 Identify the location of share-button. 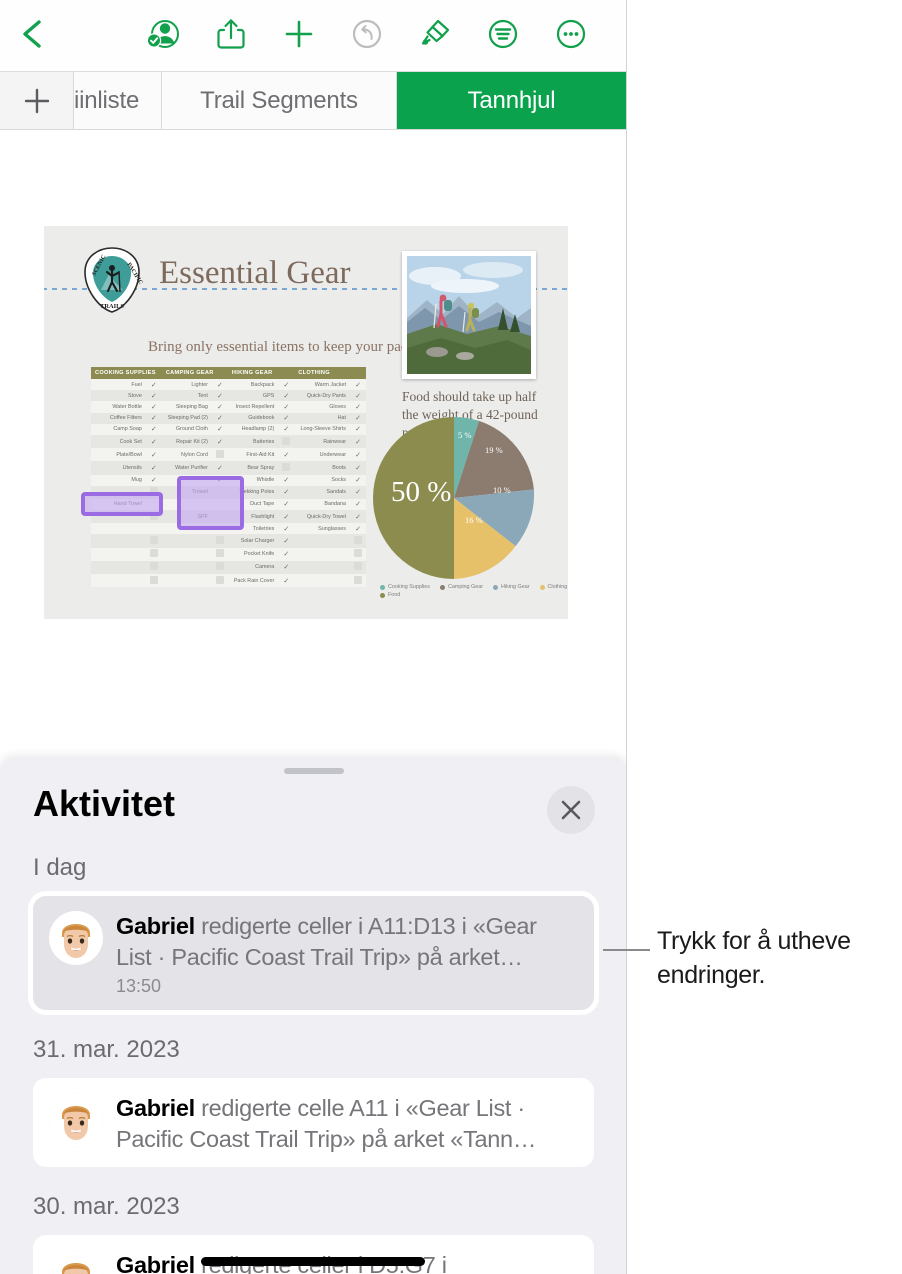
(231, 34).